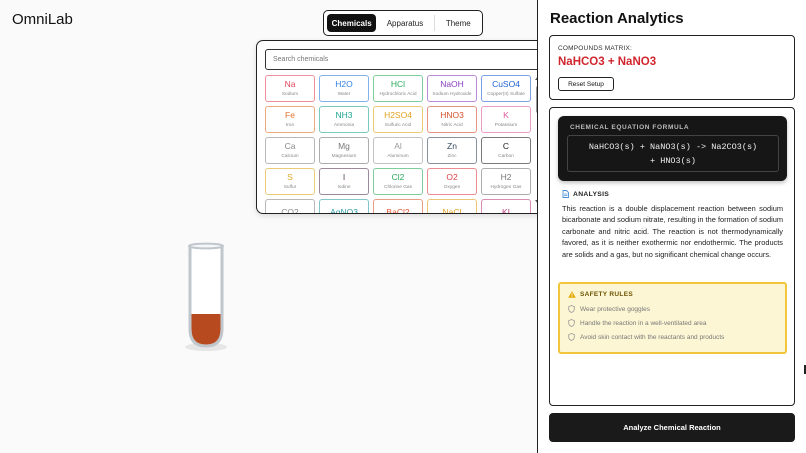  I want to click on warning-icon, so click(572, 294).